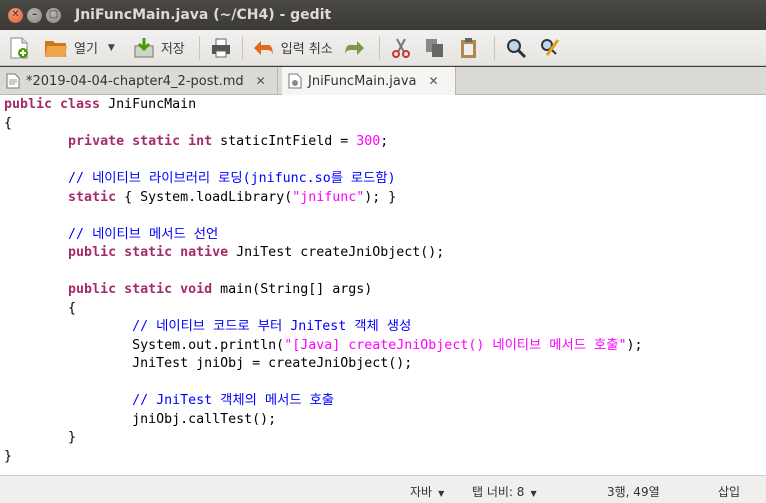 Image resolution: width=766 pixels, height=503 pixels. I want to click on tab-width-label: 탭 너비: 8, so click(498, 492).